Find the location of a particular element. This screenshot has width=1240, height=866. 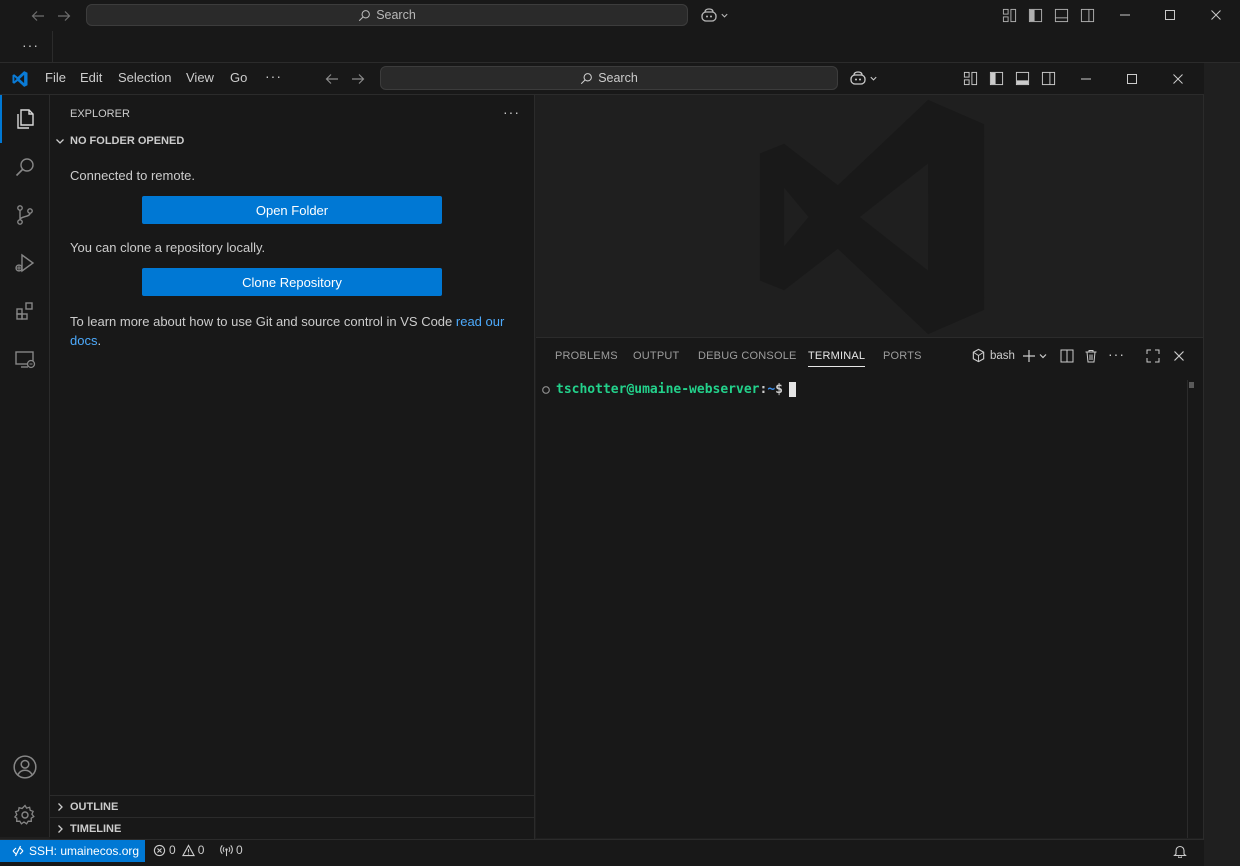

outer-divider is located at coordinates (52, 47).